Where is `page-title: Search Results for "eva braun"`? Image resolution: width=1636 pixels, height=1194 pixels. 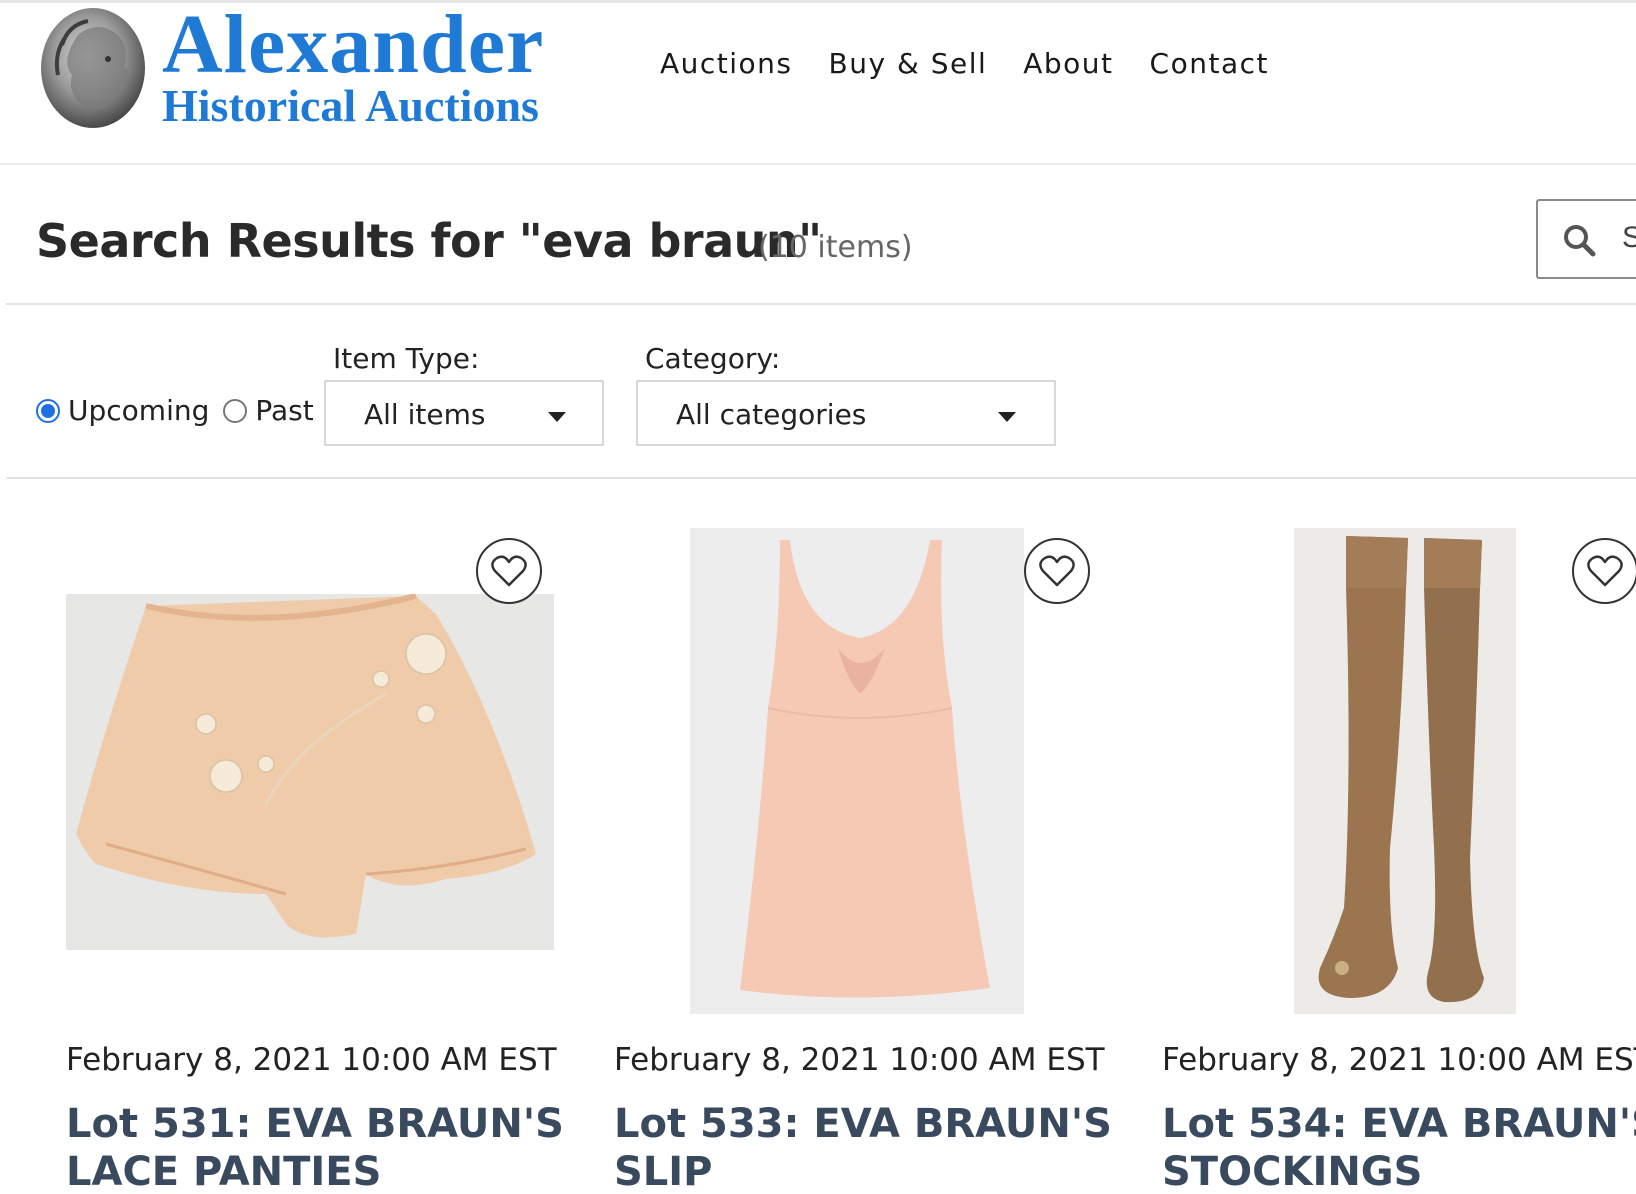
page-title: Search Results for "eva braun" is located at coordinates (429, 241).